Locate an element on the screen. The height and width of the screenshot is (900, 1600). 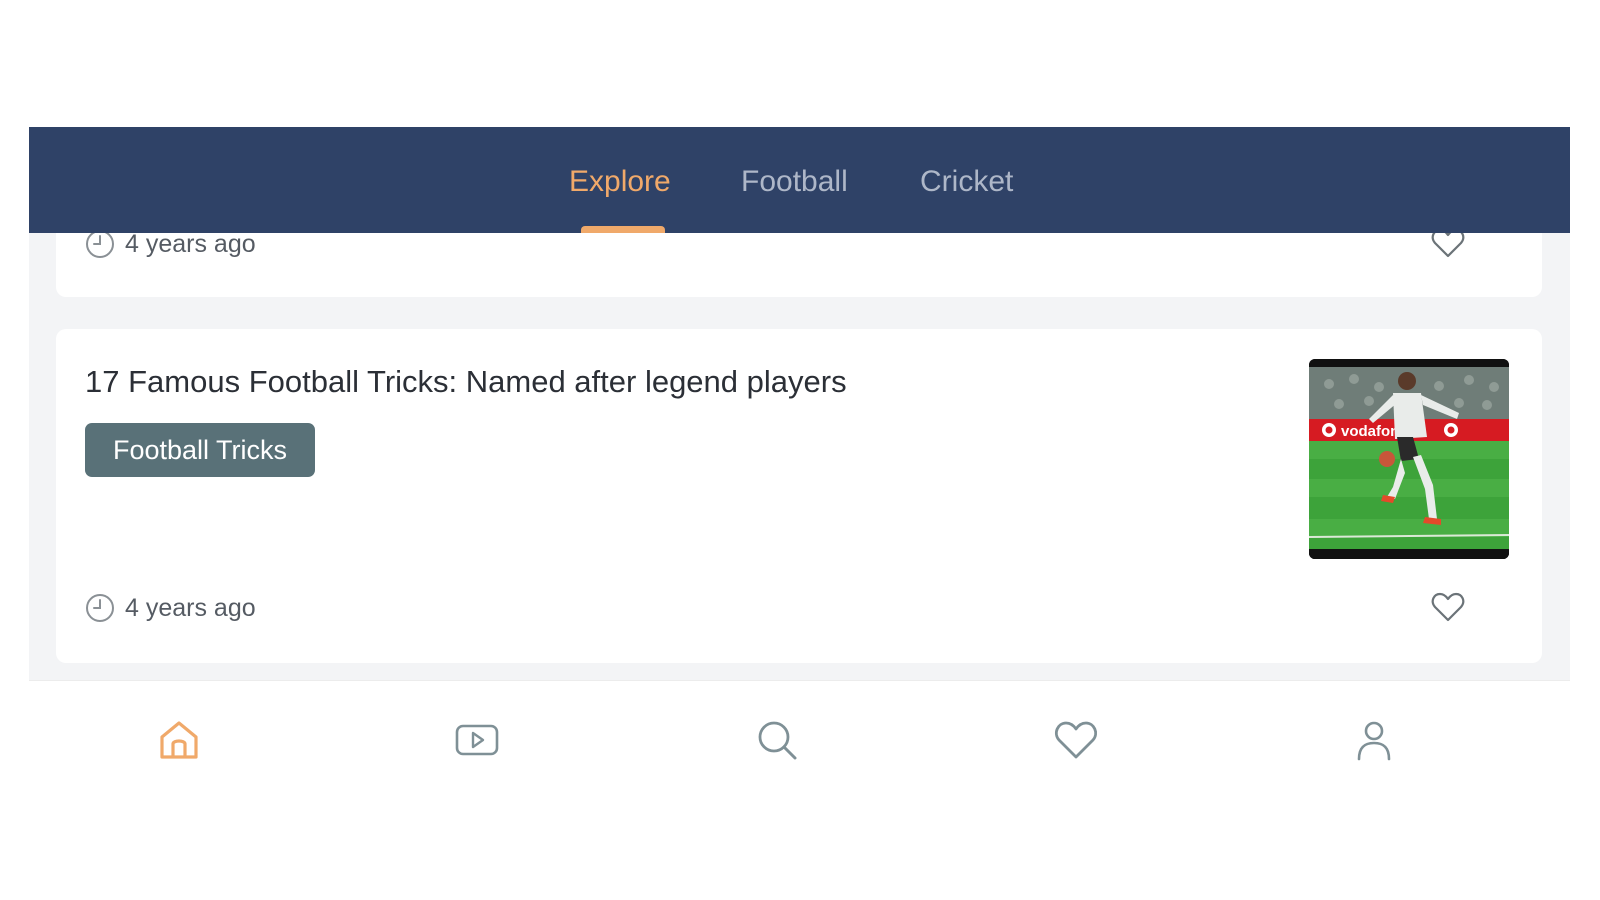
top-header: Explore Football Cricket is located at coordinates (799, 180).